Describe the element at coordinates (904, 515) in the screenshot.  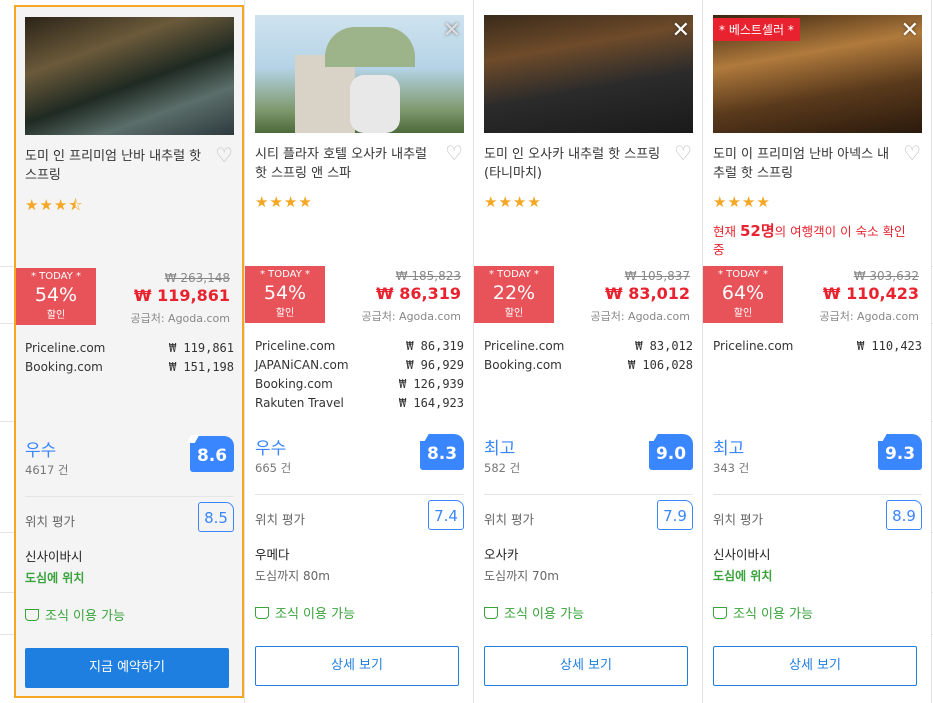
I see `location-score: 8.9` at that location.